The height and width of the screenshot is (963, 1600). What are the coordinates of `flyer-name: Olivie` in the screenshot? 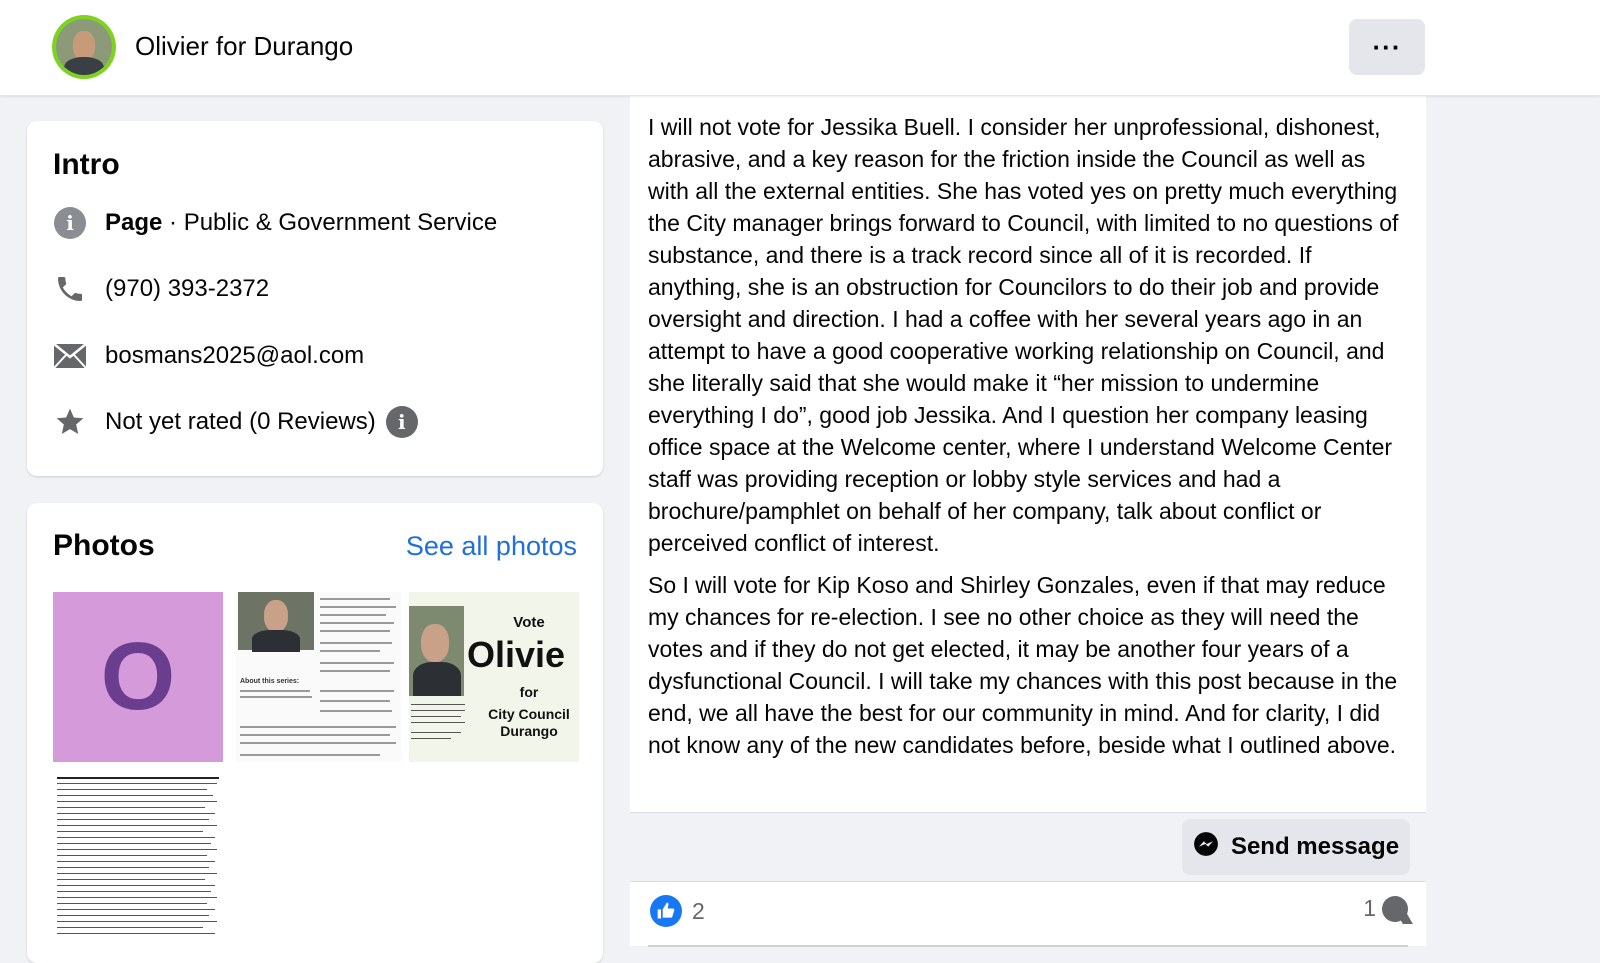 It's located at (516, 654).